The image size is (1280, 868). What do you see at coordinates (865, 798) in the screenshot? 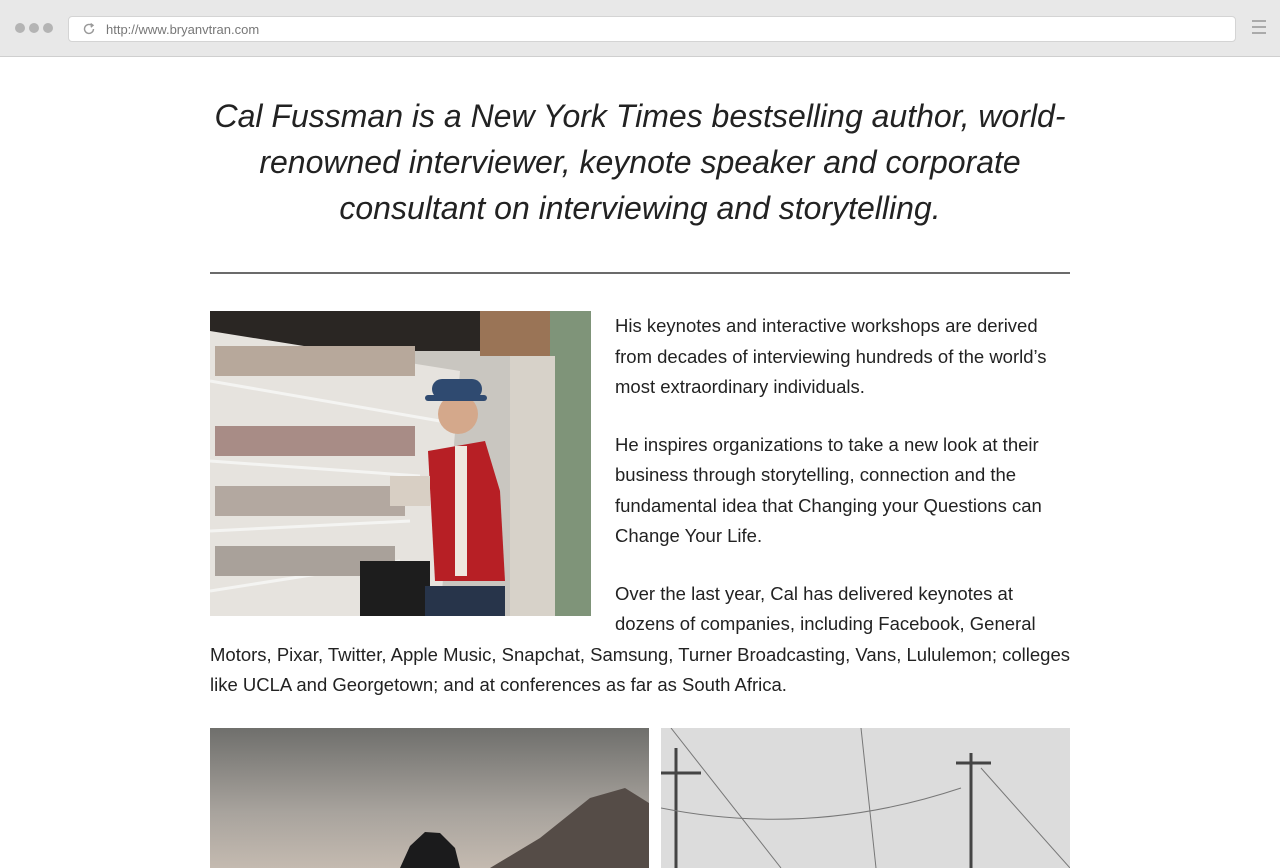
I see `gallery-photo-power-lines` at bounding box center [865, 798].